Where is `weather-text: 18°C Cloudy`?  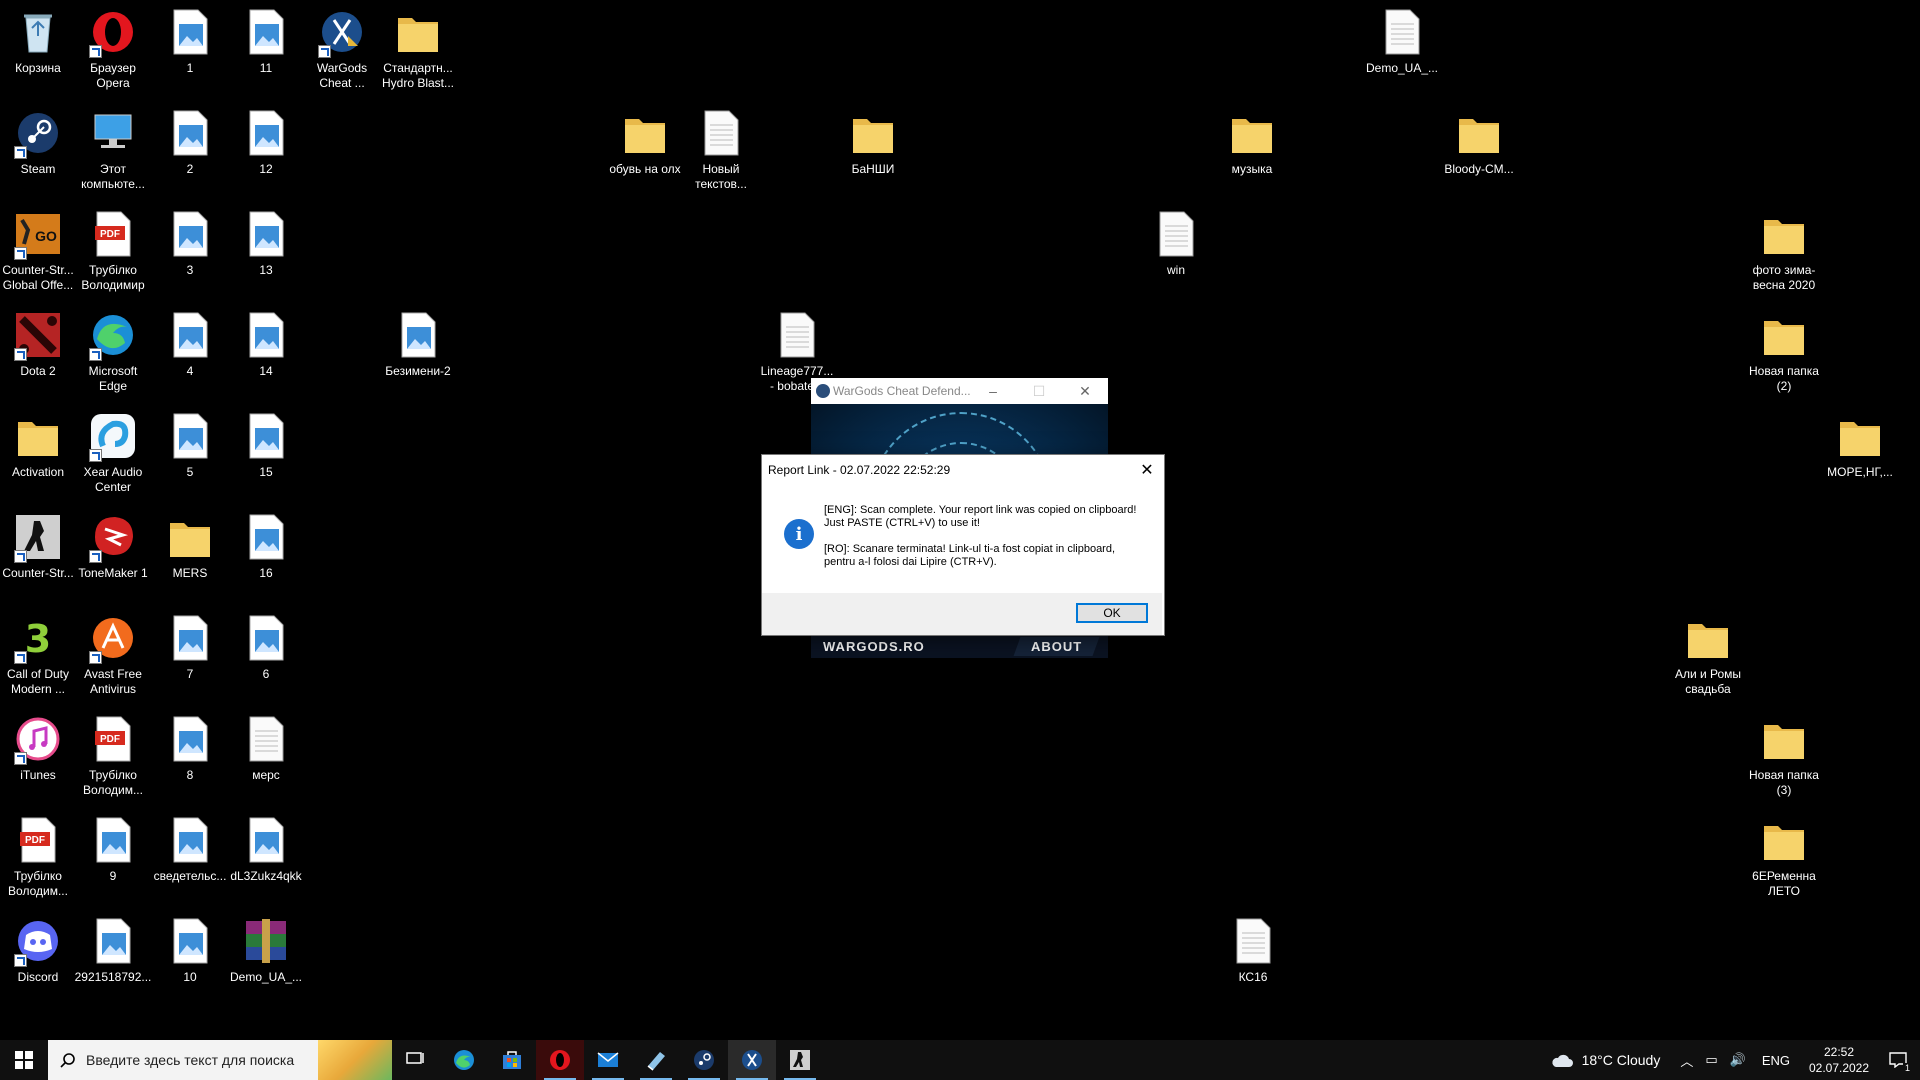
weather-text: 18°C Cloudy is located at coordinates (1621, 1060).